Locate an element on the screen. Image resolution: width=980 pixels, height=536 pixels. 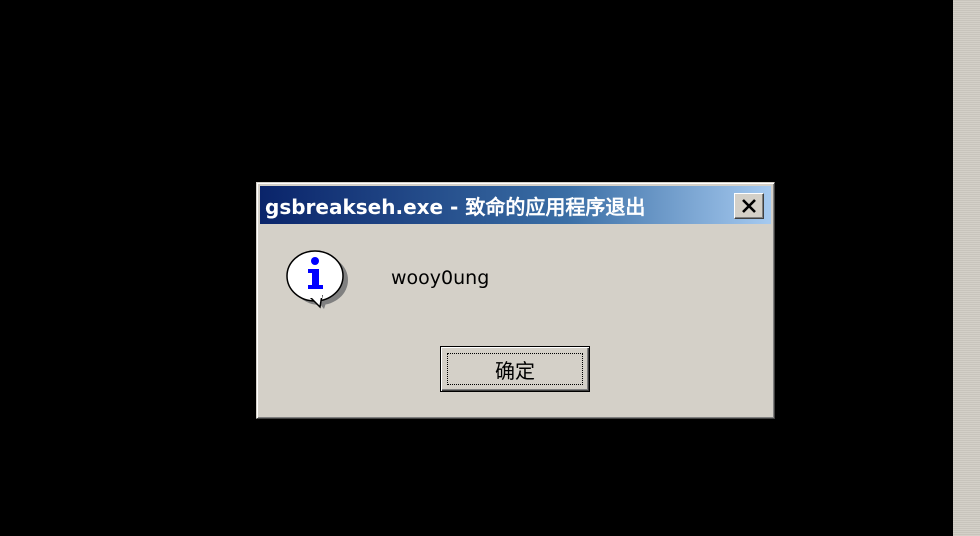
adjacent-window-edge is located at coordinates (966, 268).